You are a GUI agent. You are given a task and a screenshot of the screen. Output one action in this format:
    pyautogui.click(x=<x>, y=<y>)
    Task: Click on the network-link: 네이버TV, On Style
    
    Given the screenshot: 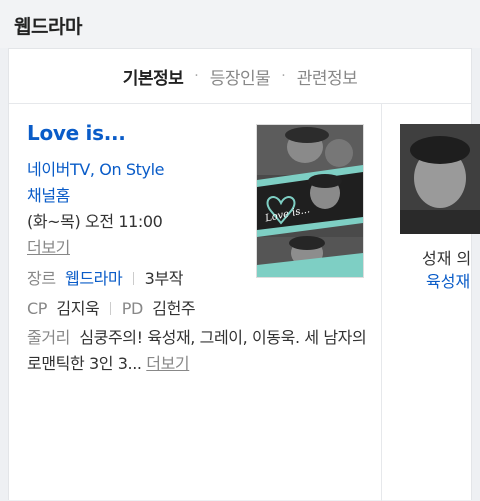 What is the action you would take?
    pyautogui.click(x=95, y=169)
    